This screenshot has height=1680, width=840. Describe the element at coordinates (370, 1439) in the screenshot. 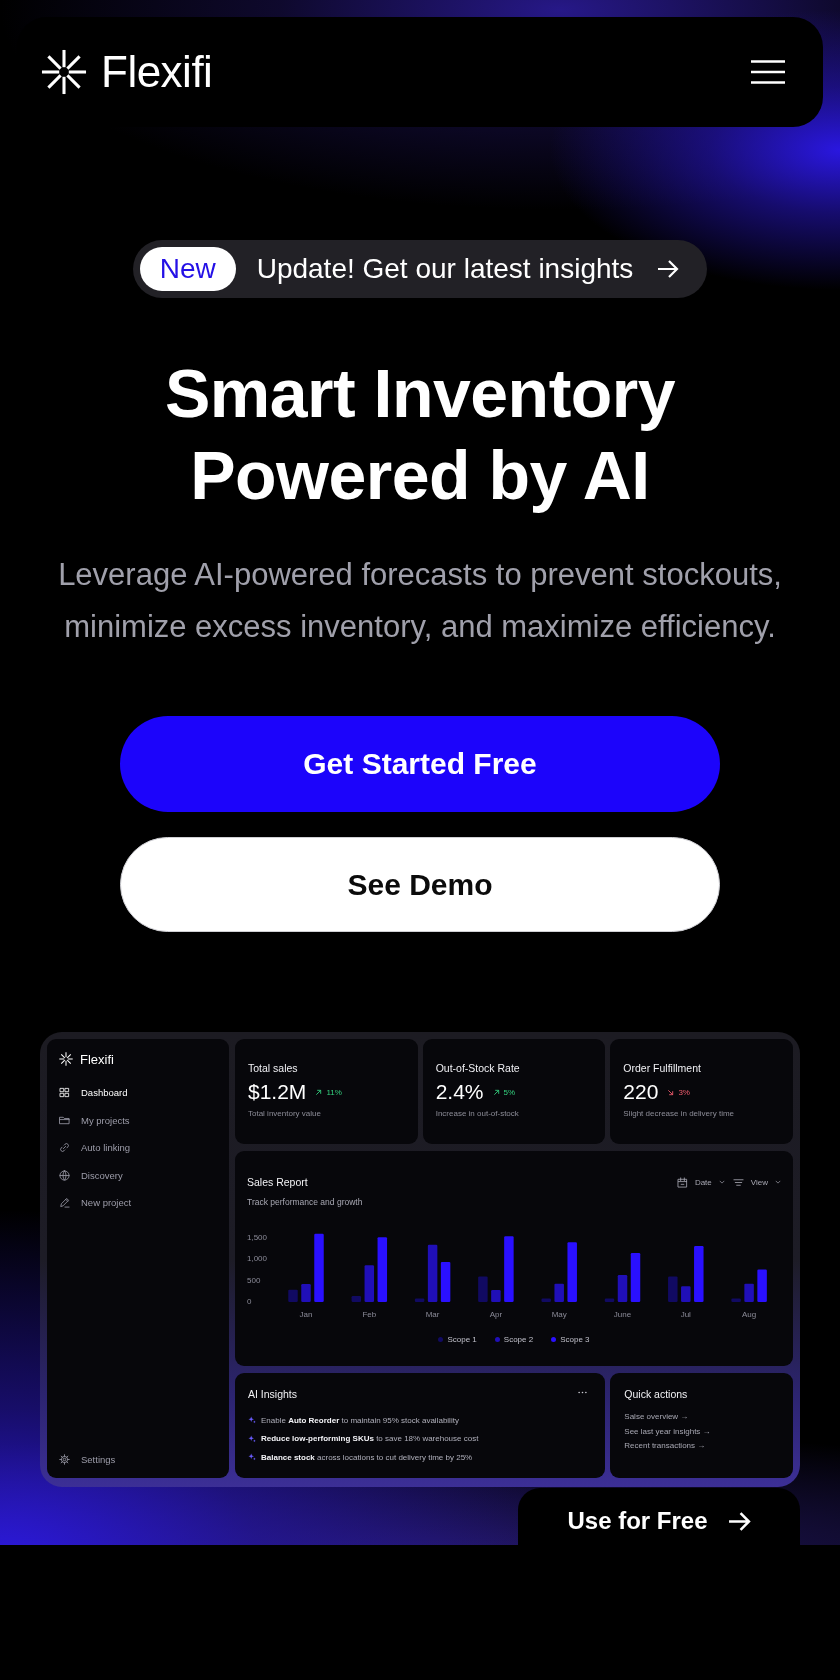

I see `insight-text: Reduce low-performing SKUs to save 18% warehouse cost` at that location.